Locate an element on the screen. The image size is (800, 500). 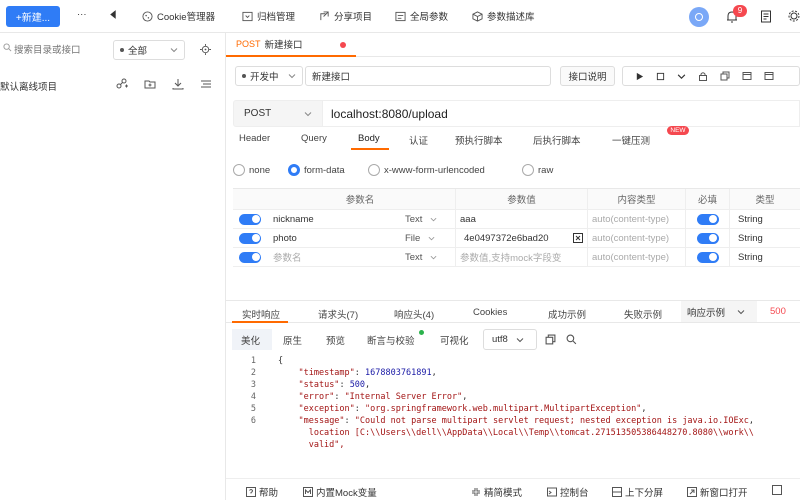
tab-request-headers: 请求头(7) is located at coordinates (338, 314).